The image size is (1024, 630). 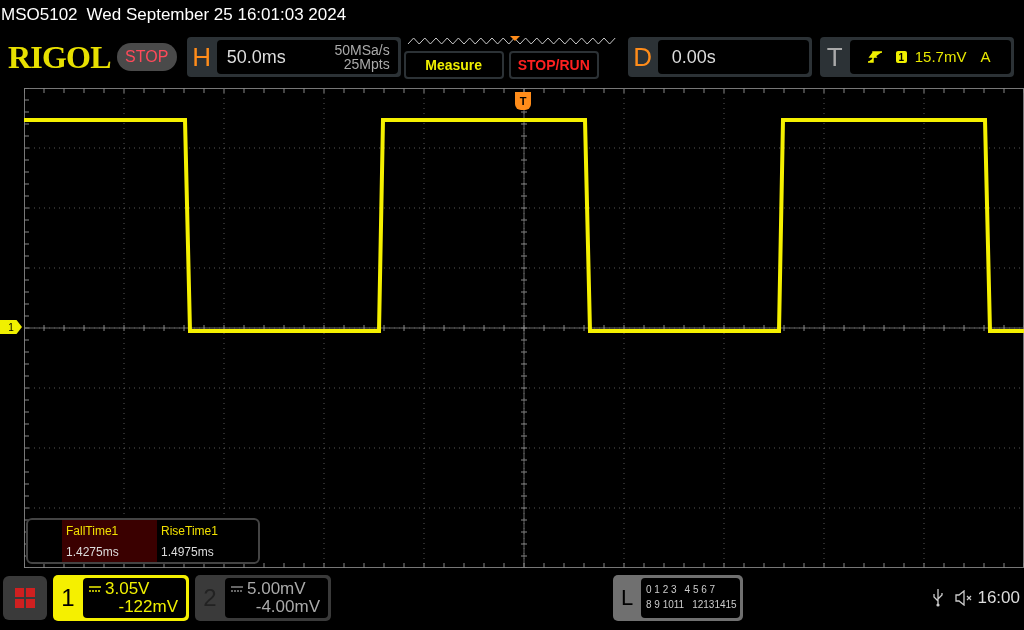 I want to click on rising-edge-icon, so click(x=874, y=57).